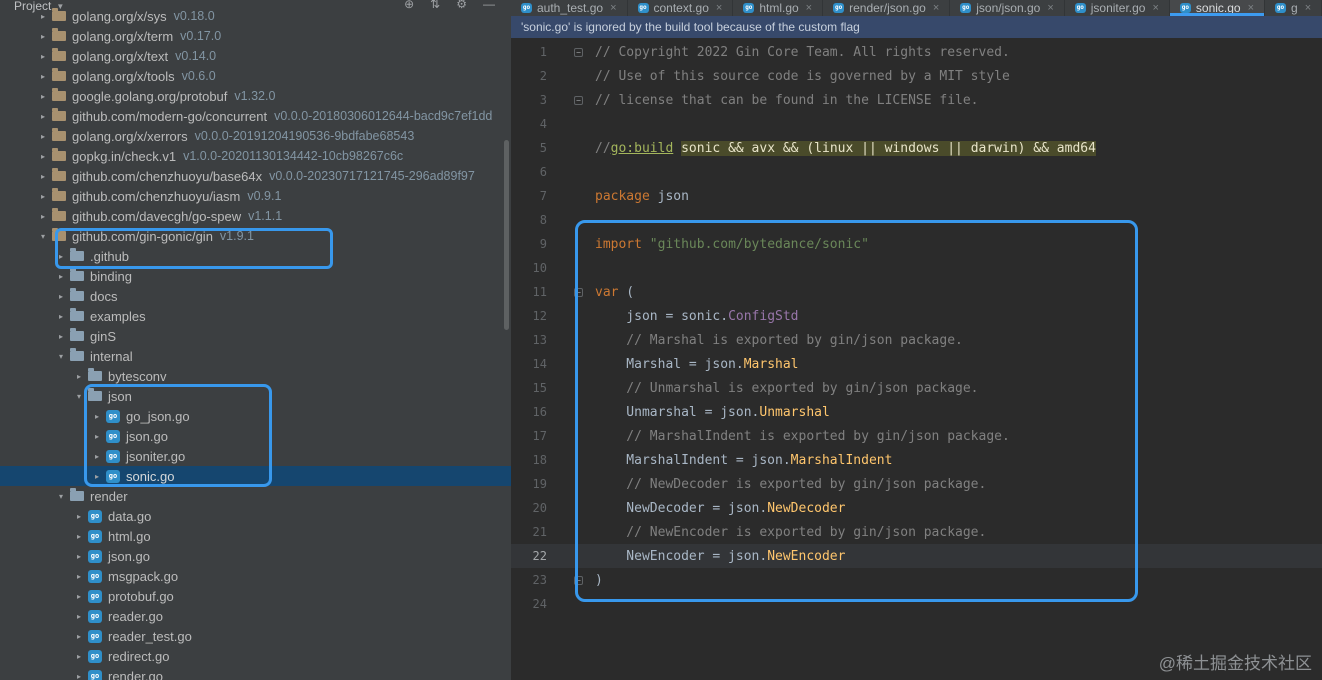 This screenshot has height=680, width=1322. What do you see at coordinates (255, 356) in the screenshot?
I see `tree-item-internal: ▾ internal` at bounding box center [255, 356].